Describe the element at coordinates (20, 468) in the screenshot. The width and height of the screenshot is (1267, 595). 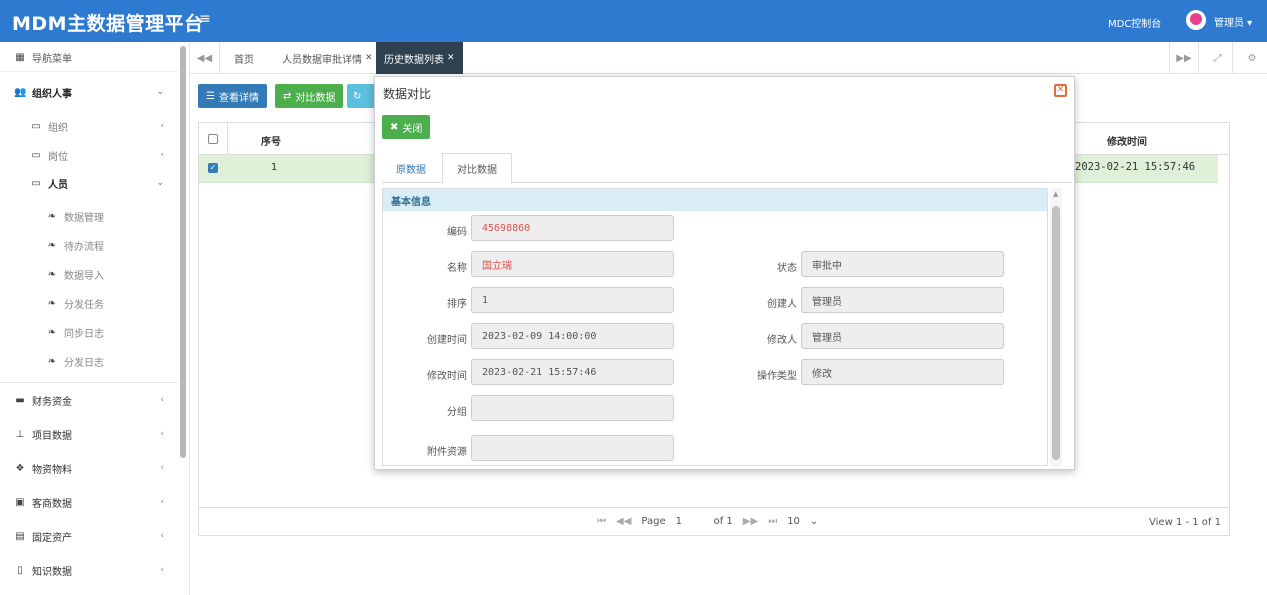
I see `cubes-icon: ❖` at that location.